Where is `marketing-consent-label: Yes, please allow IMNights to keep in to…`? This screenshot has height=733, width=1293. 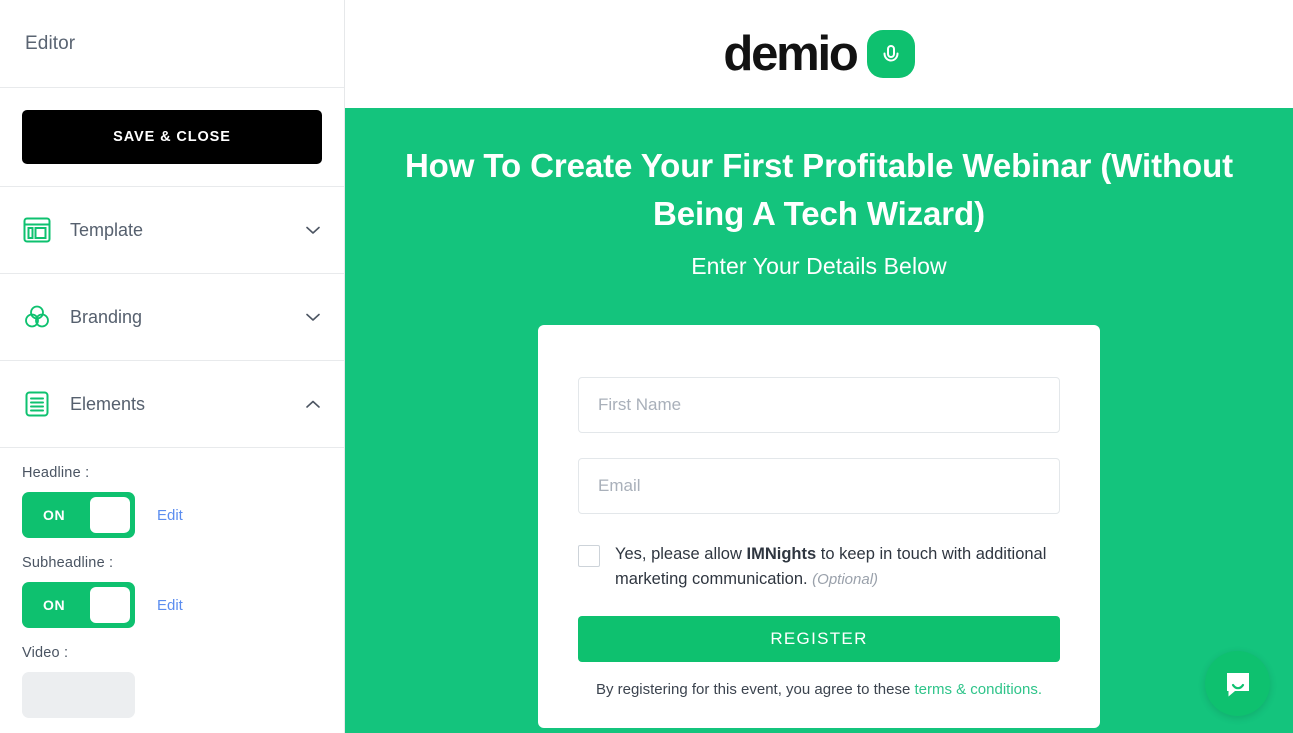 marketing-consent-label: Yes, please allow IMNights to keep in to… is located at coordinates (837, 567).